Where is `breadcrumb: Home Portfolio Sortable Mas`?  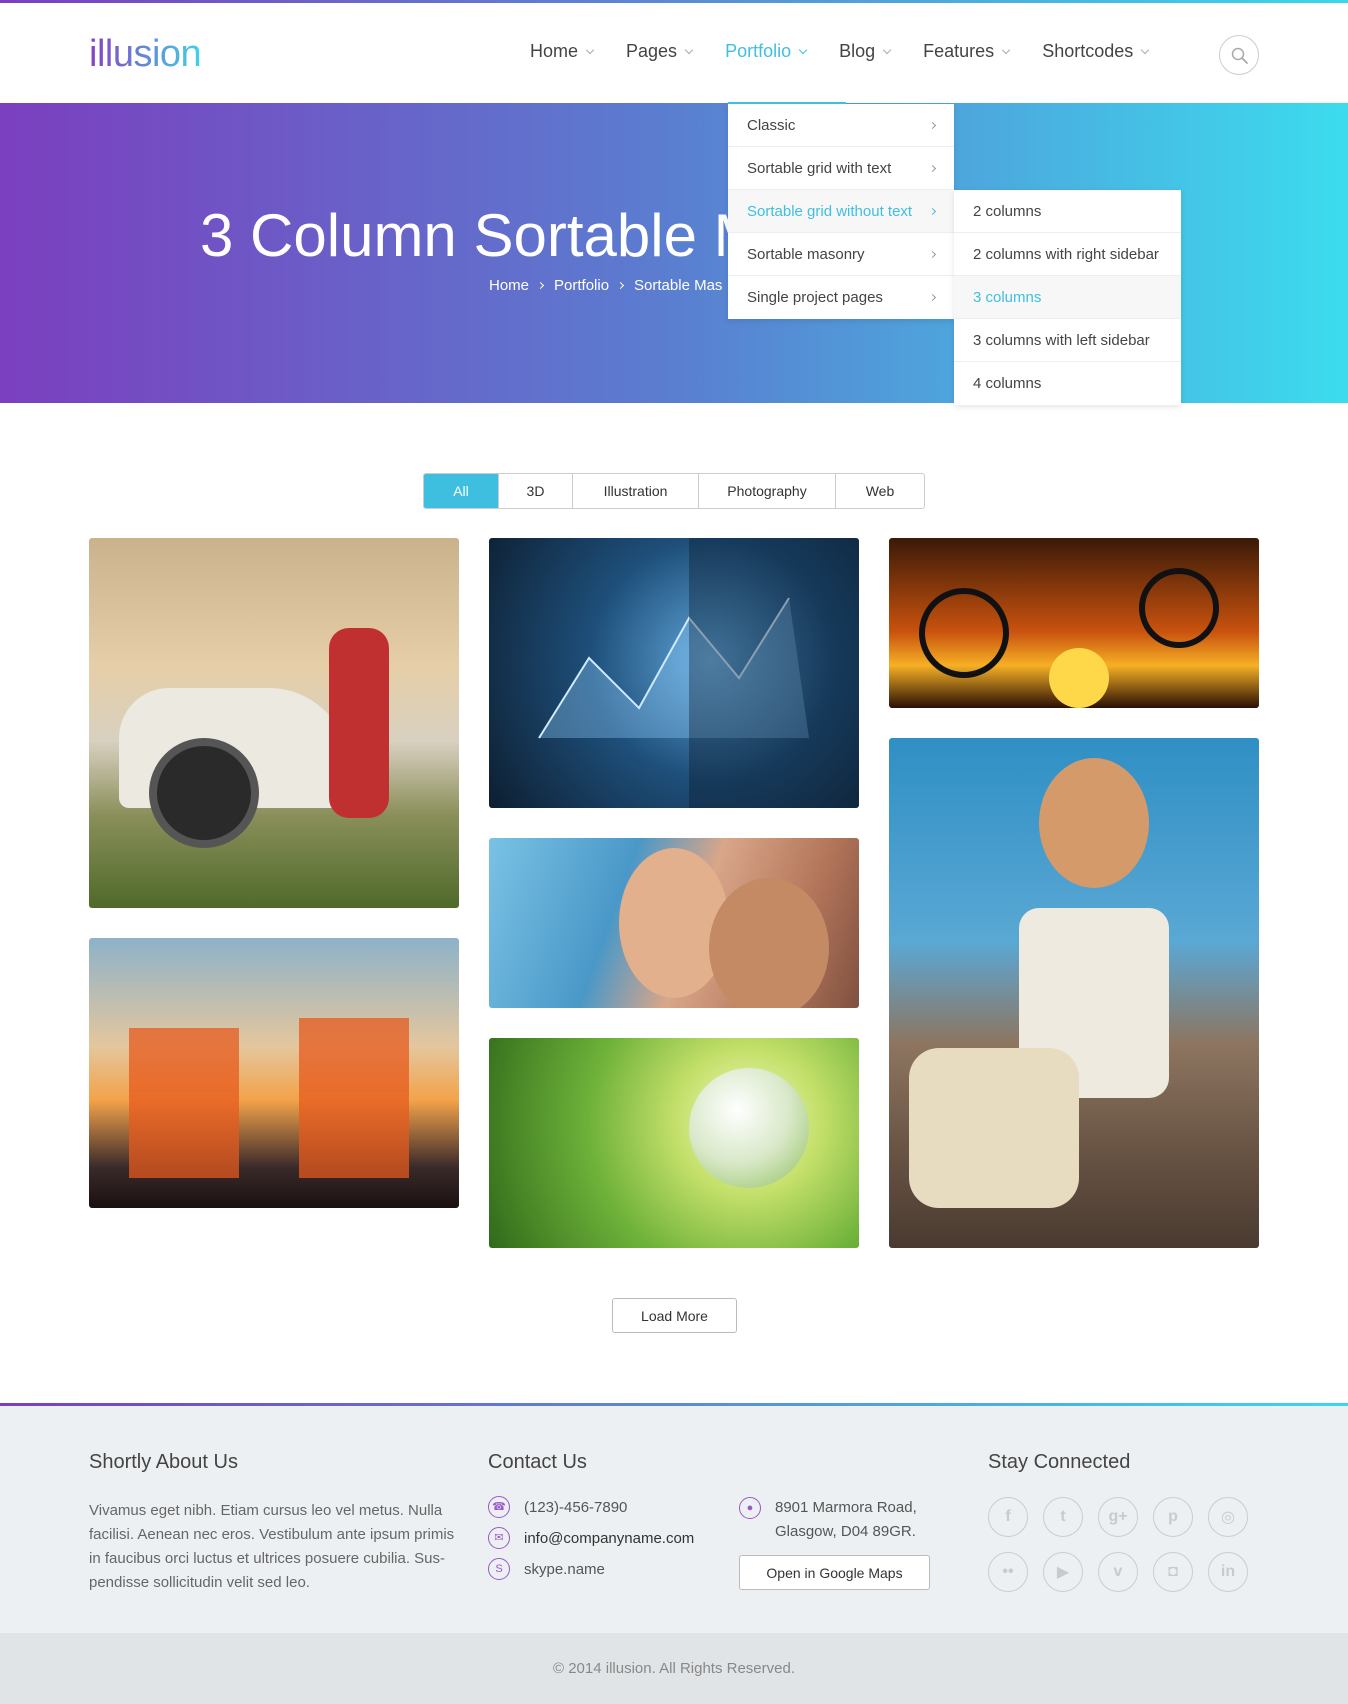
breadcrumb: Home Portfolio Sortable Mas is located at coordinates (605, 285).